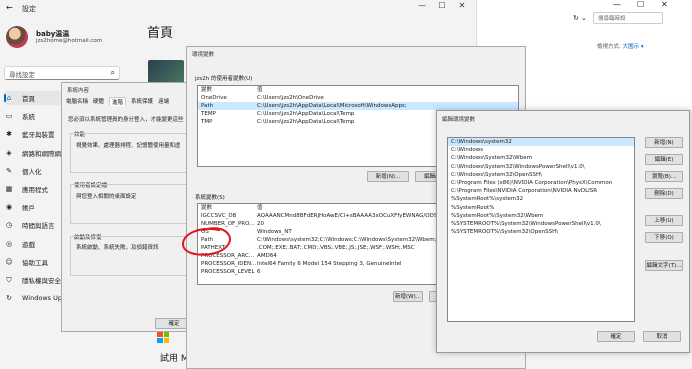 Image resolution: width=692 pixels, height=369 pixels. I want to click on sidebar-item-update: ↻ Windows Up, so click(33, 298).